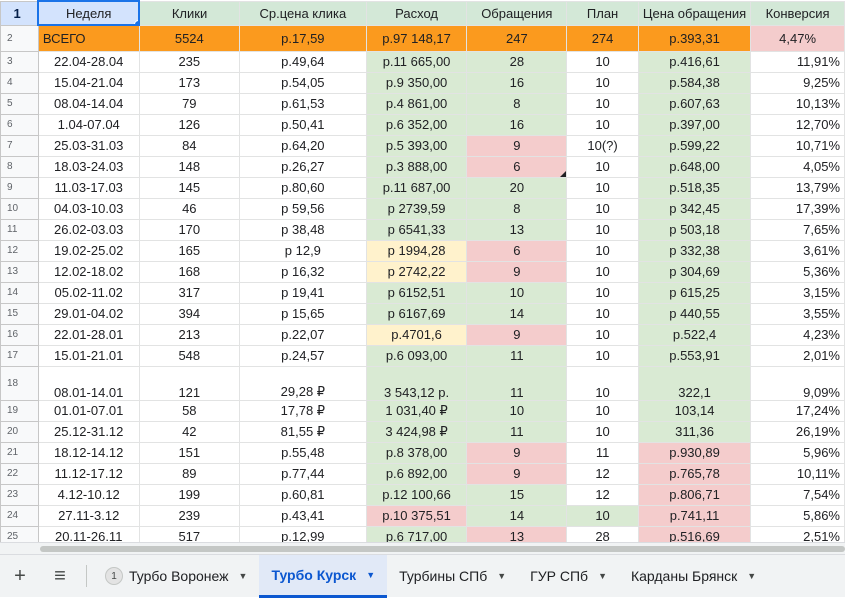 The width and height of the screenshot is (845, 598). Describe the element at coordinates (19, 473) in the screenshot. I see `row-number: 22` at that location.